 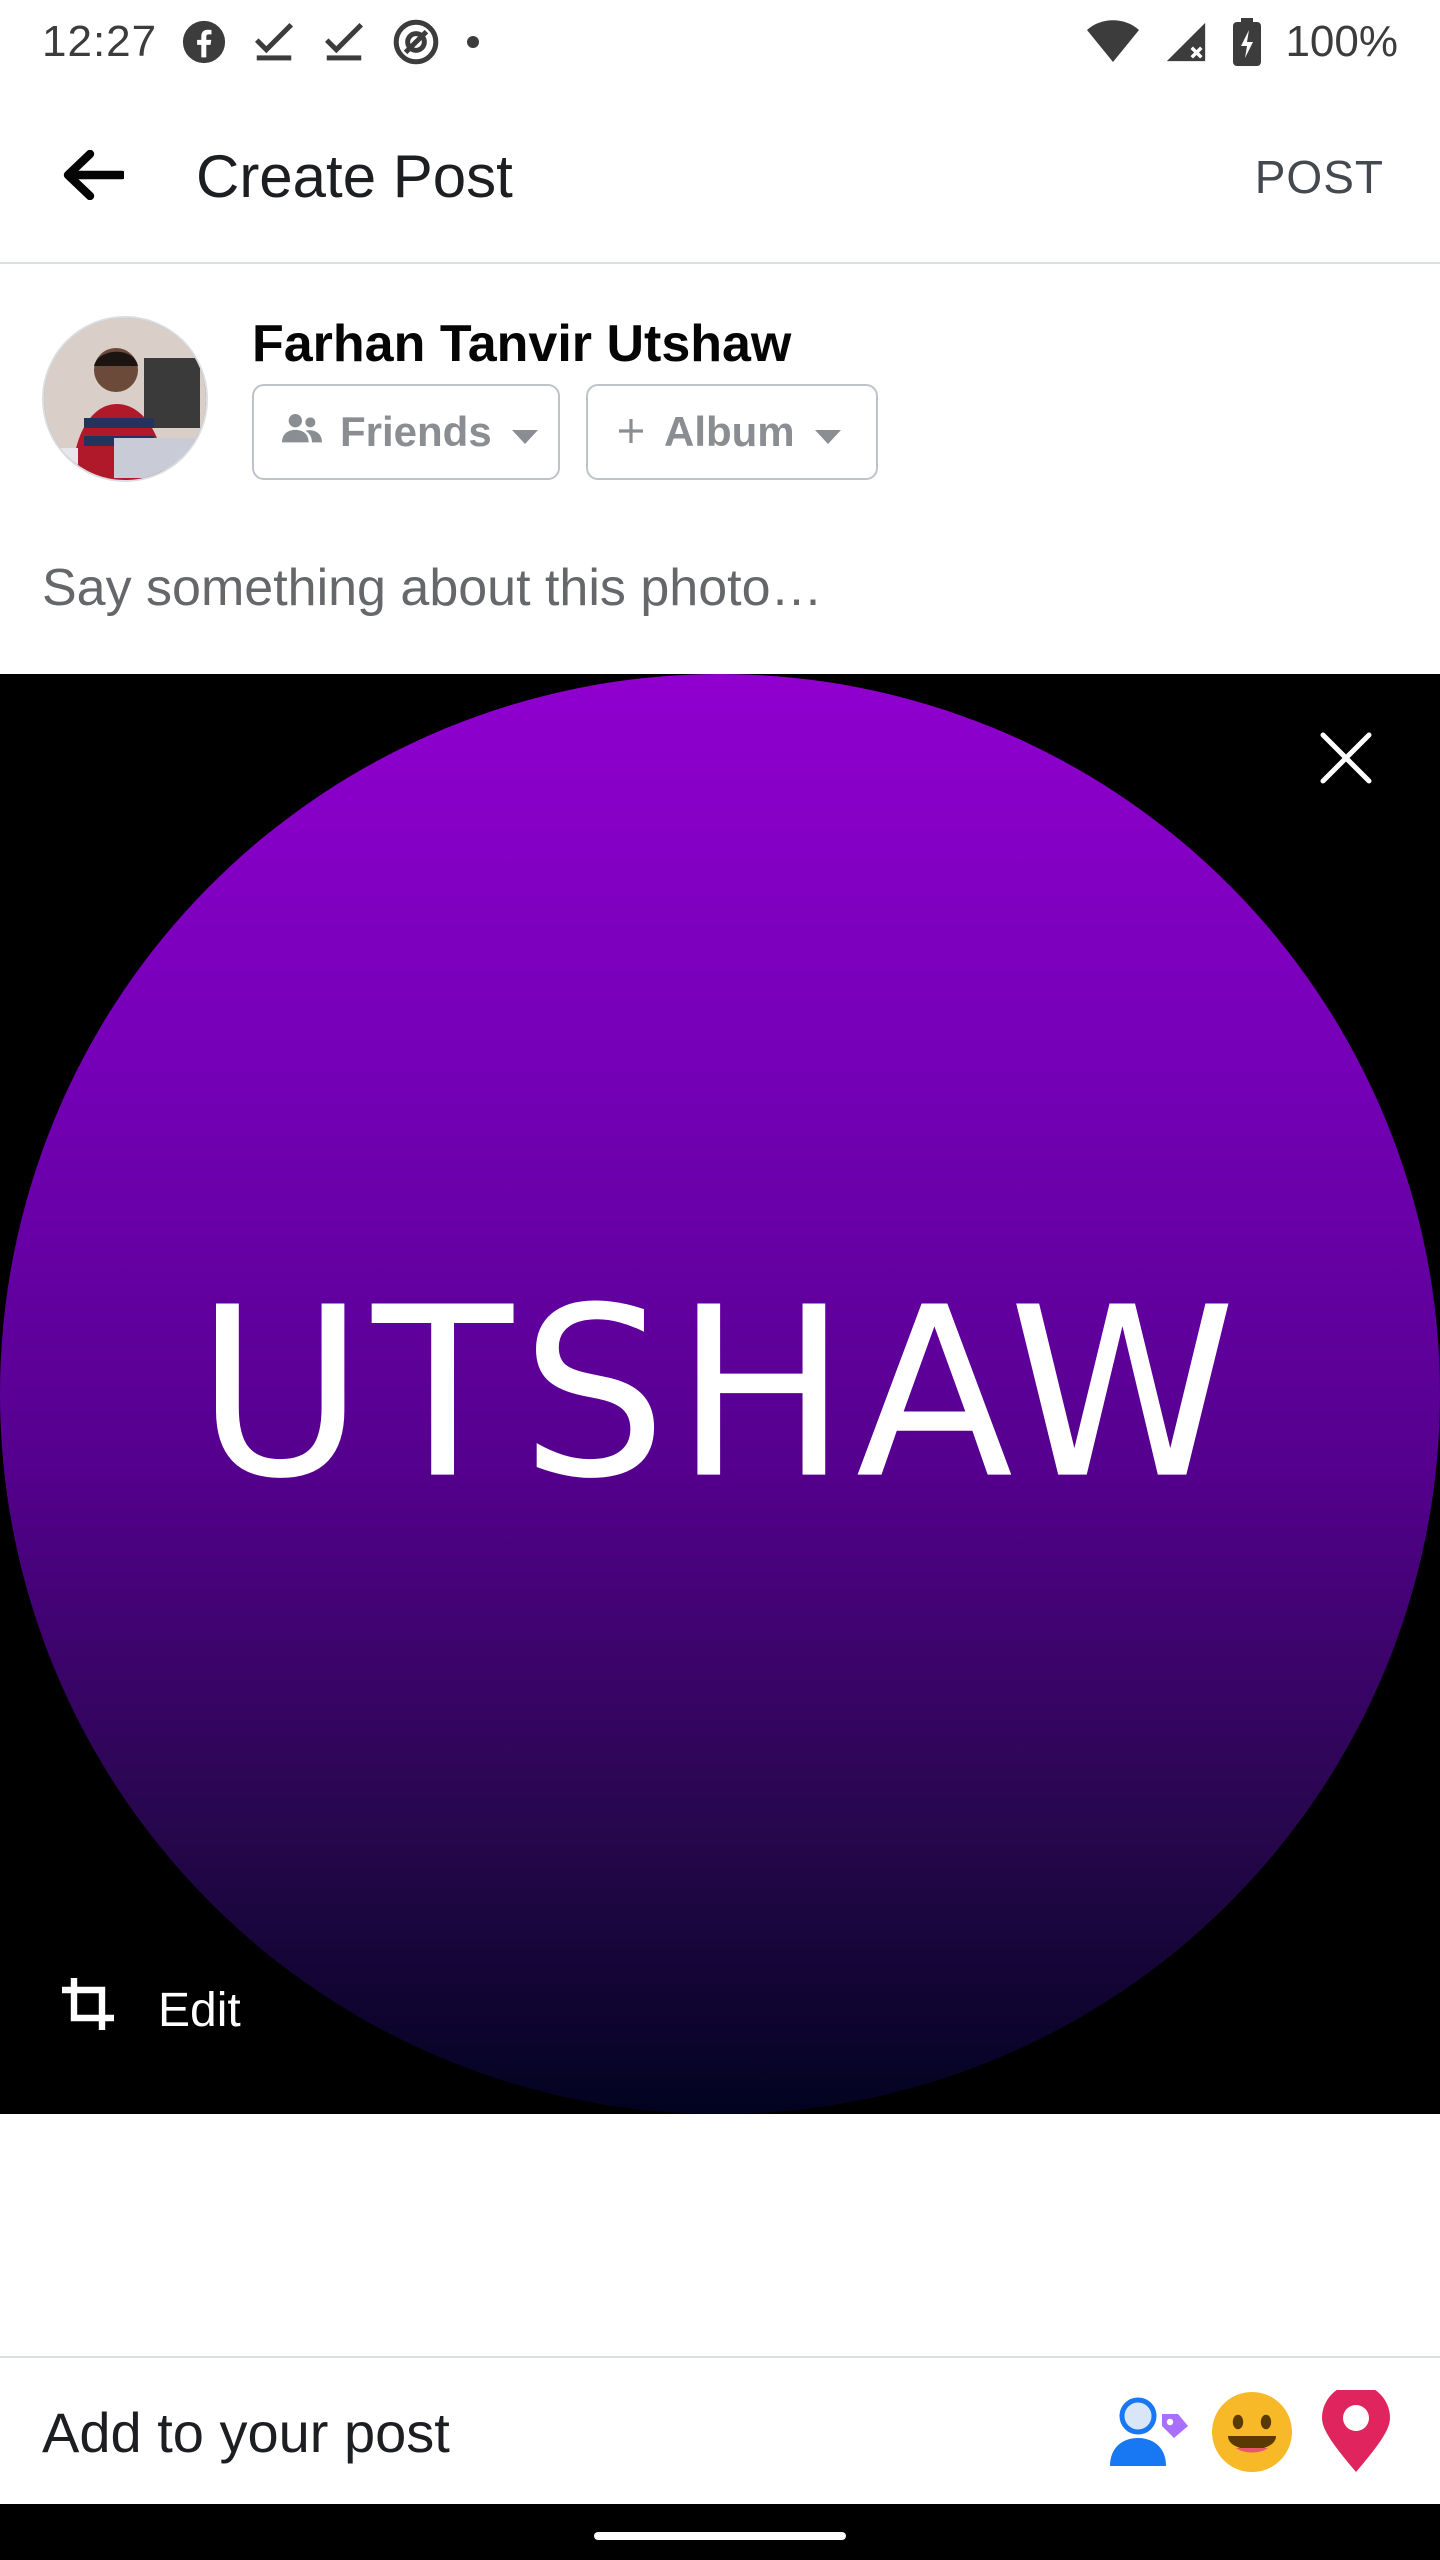 What do you see at coordinates (1319, 177) in the screenshot?
I see `post-button: POST` at bounding box center [1319, 177].